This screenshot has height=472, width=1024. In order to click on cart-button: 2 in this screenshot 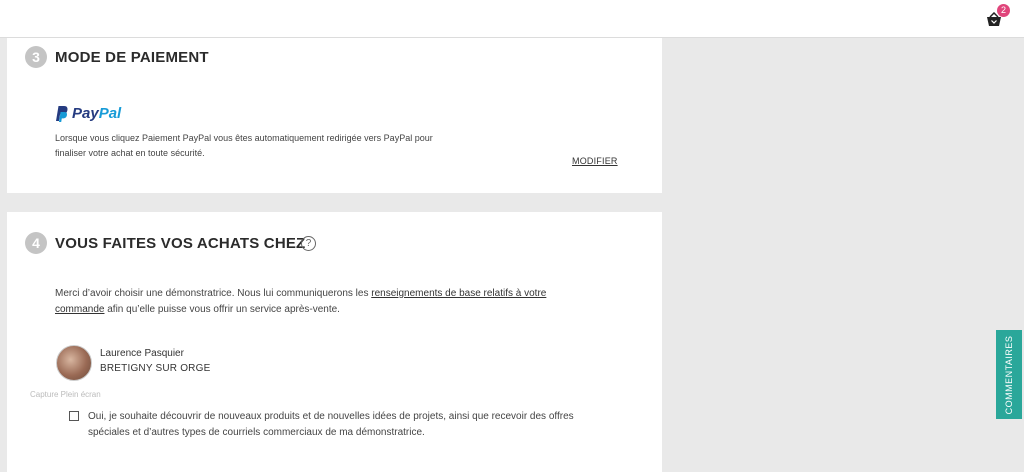, I will do `click(998, 15)`.